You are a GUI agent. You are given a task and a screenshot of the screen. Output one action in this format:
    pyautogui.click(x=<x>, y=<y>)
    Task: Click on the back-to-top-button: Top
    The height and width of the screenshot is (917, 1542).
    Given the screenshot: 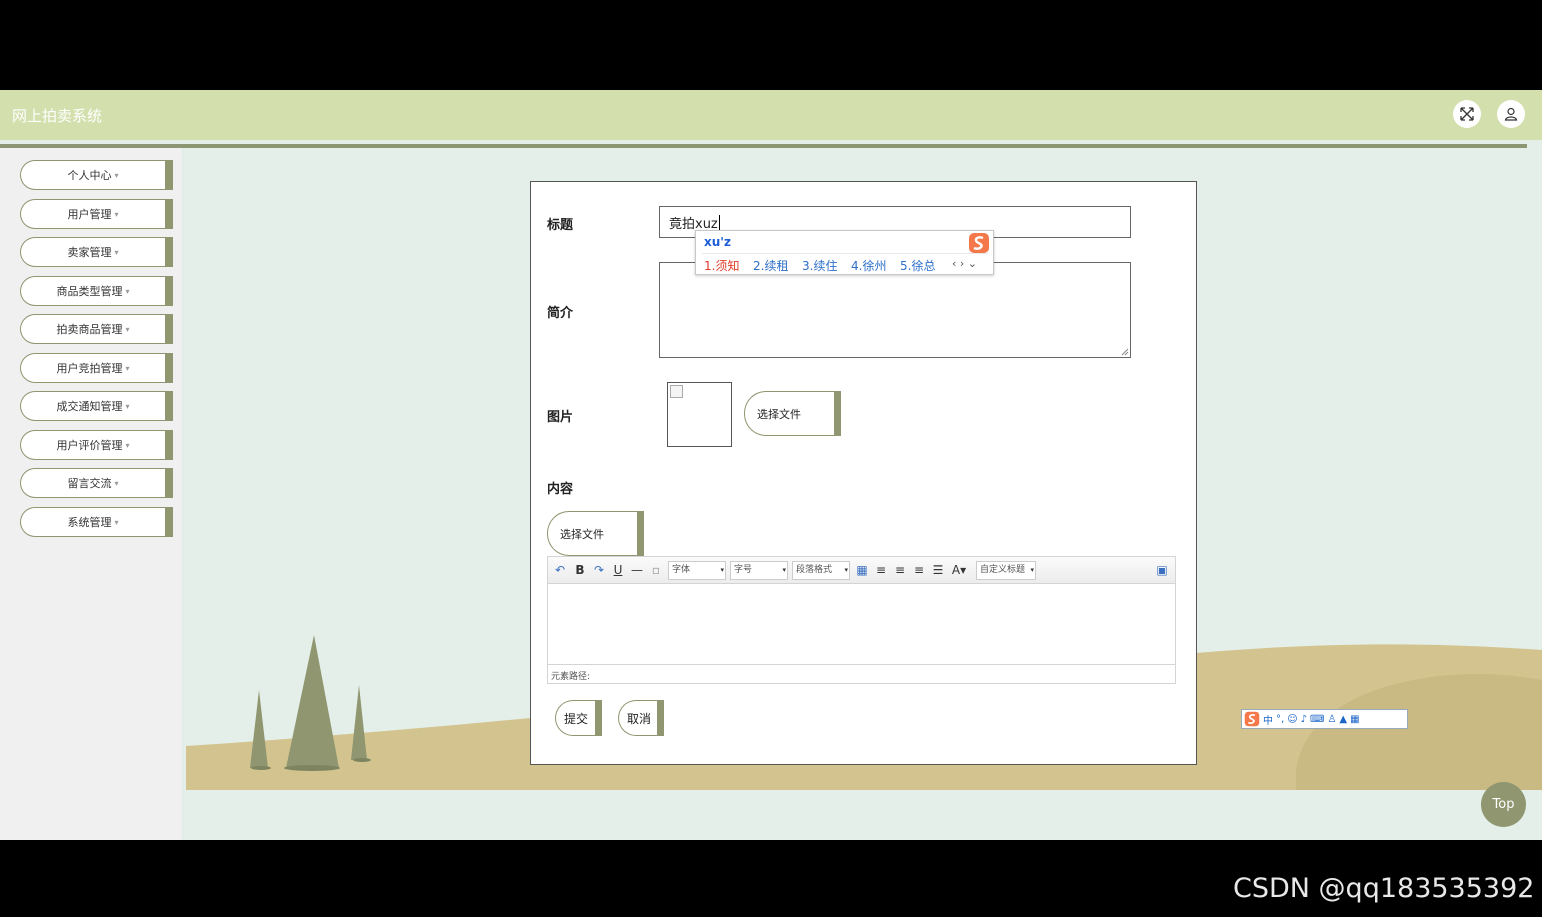 What is the action you would take?
    pyautogui.click(x=1503, y=804)
    